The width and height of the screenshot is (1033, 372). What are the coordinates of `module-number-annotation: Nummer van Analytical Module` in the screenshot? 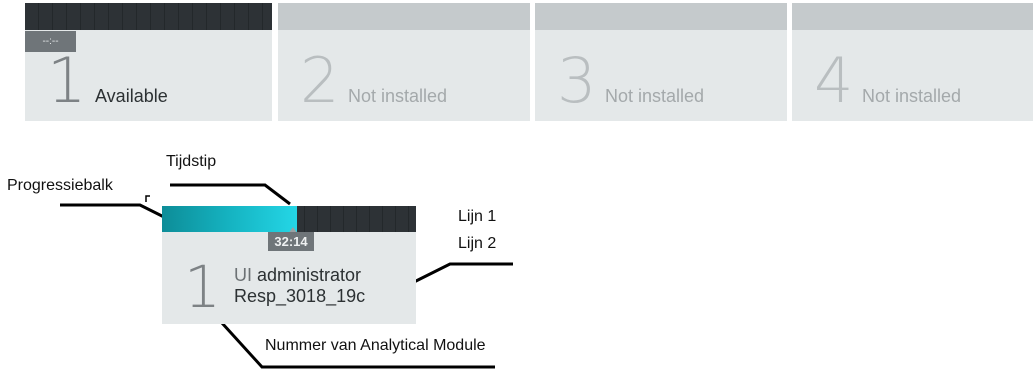 It's located at (375, 345).